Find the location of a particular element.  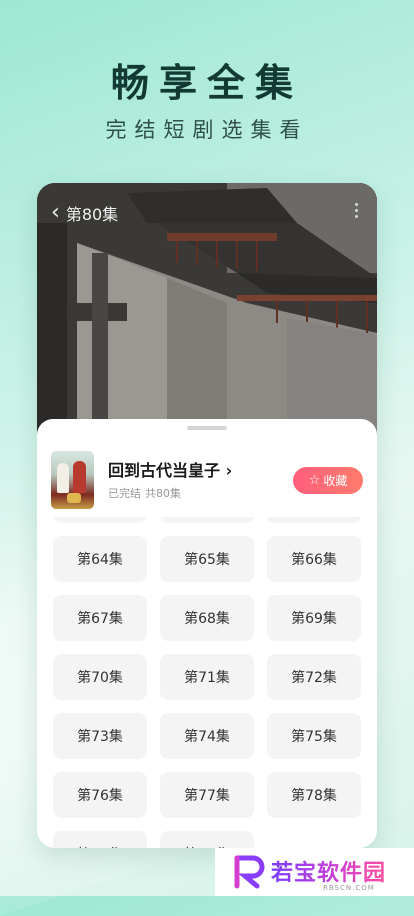

drama-status: 已完结 is located at coordinates (124, 493).